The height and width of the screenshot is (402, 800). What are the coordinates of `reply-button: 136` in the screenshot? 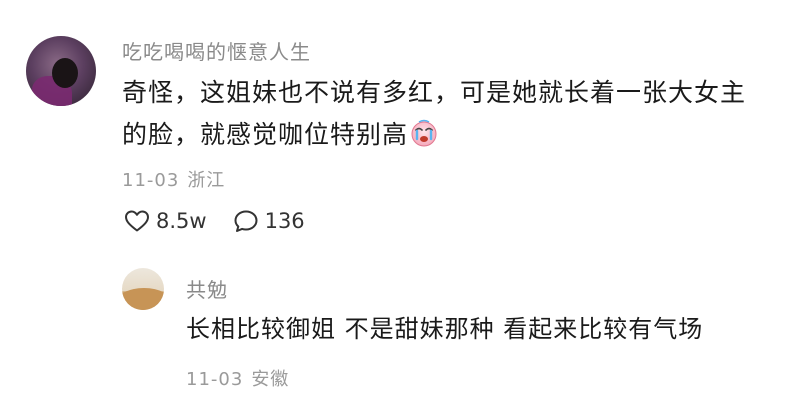 It's located at (269, 221).